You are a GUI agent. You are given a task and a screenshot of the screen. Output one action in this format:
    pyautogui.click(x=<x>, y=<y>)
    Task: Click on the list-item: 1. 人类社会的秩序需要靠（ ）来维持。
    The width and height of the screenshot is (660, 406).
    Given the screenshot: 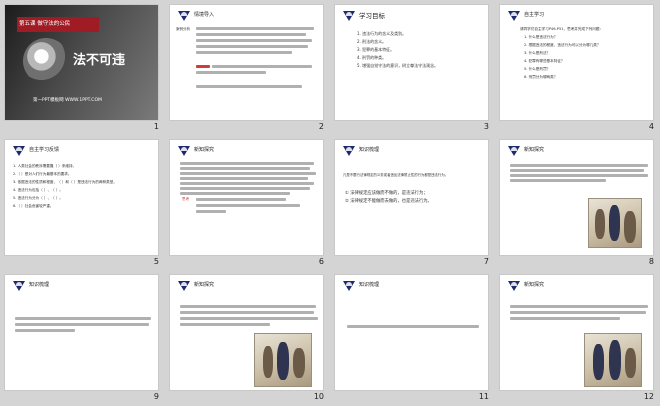 What is the action you would take?
    pyautogui.click(x=45, y=166)
    